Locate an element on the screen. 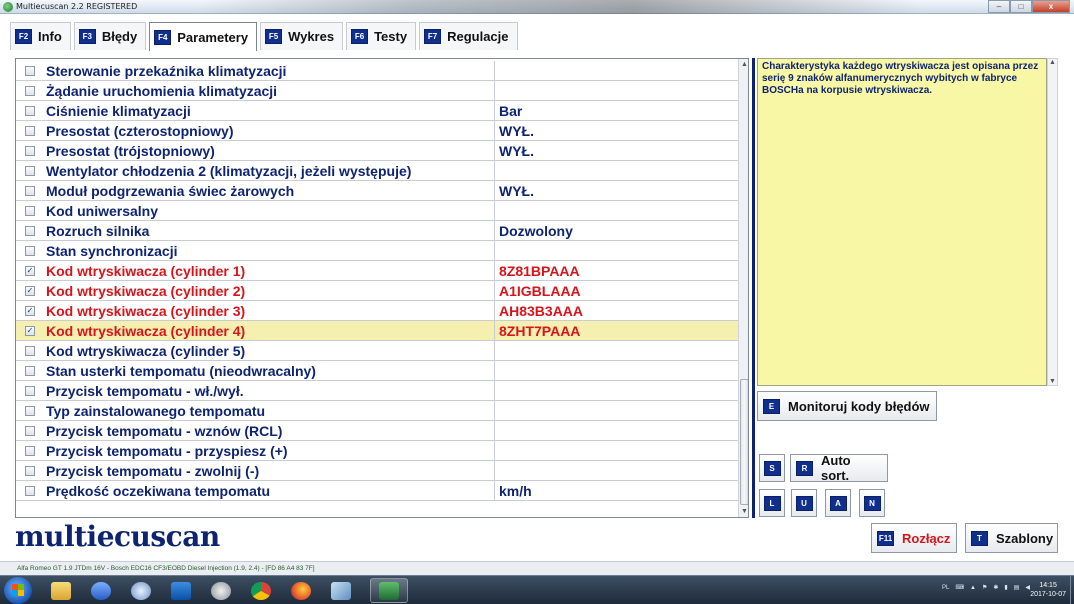 This screenshot has width=1074, height=604. parameter-row: Przycisk tempomatu - przyspiesz (+) is located at coordinates (377, 450).